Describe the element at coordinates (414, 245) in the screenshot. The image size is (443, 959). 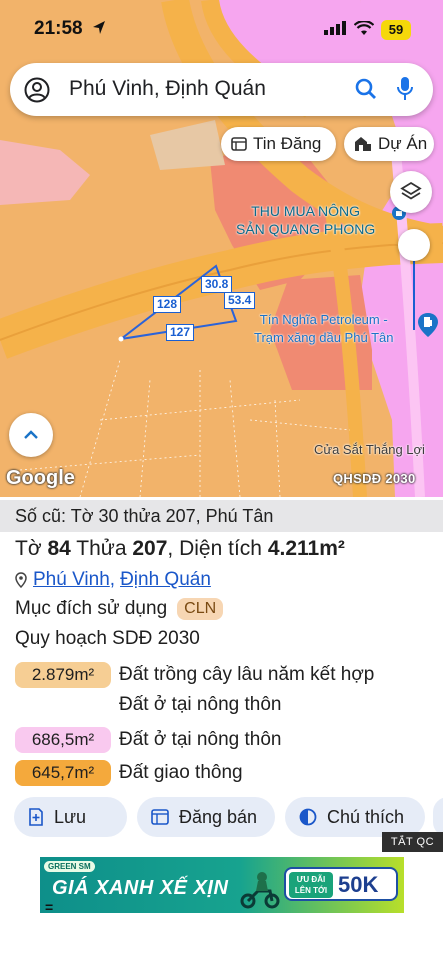
I see `opacity-slider-handle` at that location.